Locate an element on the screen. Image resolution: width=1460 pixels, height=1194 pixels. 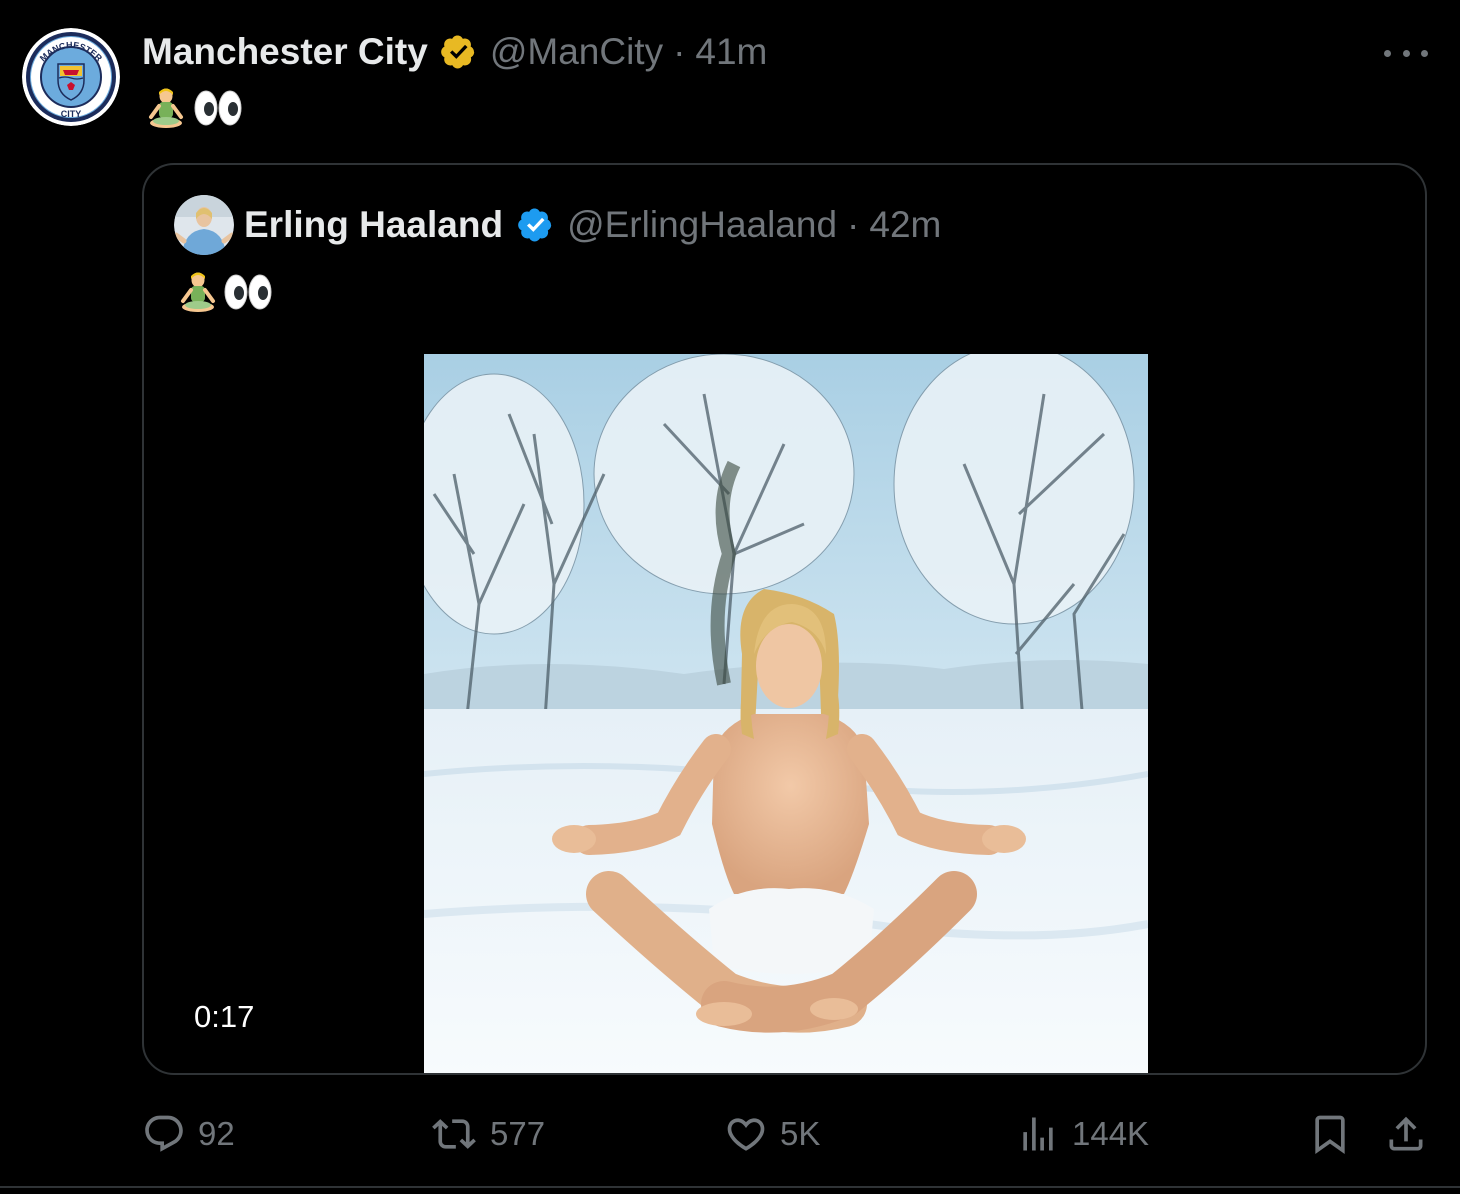
quoted-author-avatar is located at coordinates (204, 225).